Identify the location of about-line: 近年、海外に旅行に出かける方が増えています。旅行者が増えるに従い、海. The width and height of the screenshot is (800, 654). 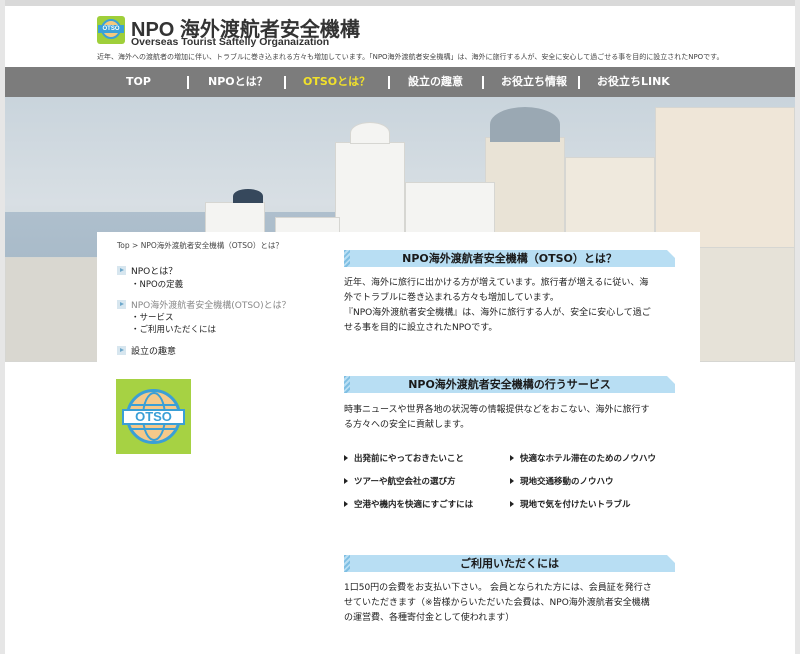
(496, 283).